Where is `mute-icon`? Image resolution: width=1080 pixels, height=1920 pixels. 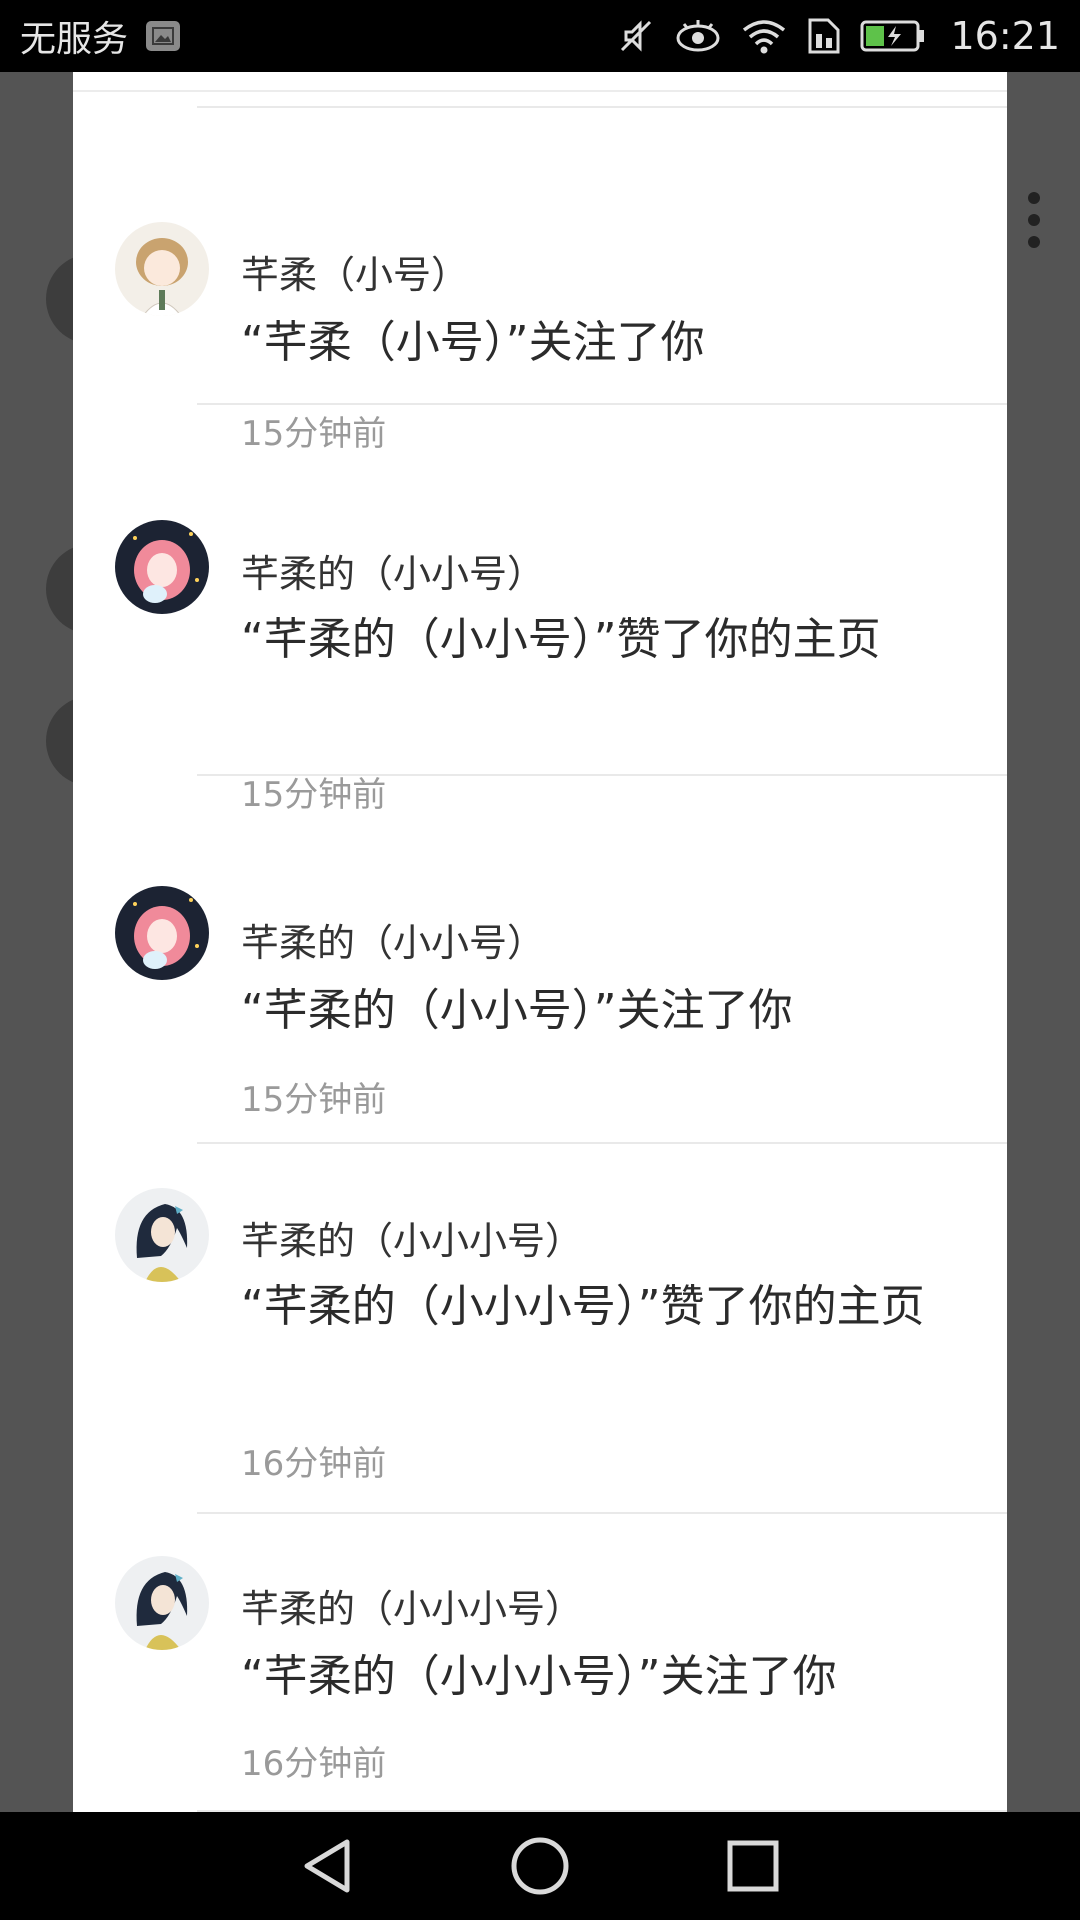
mute-icon is located at coordinates (636, 36).